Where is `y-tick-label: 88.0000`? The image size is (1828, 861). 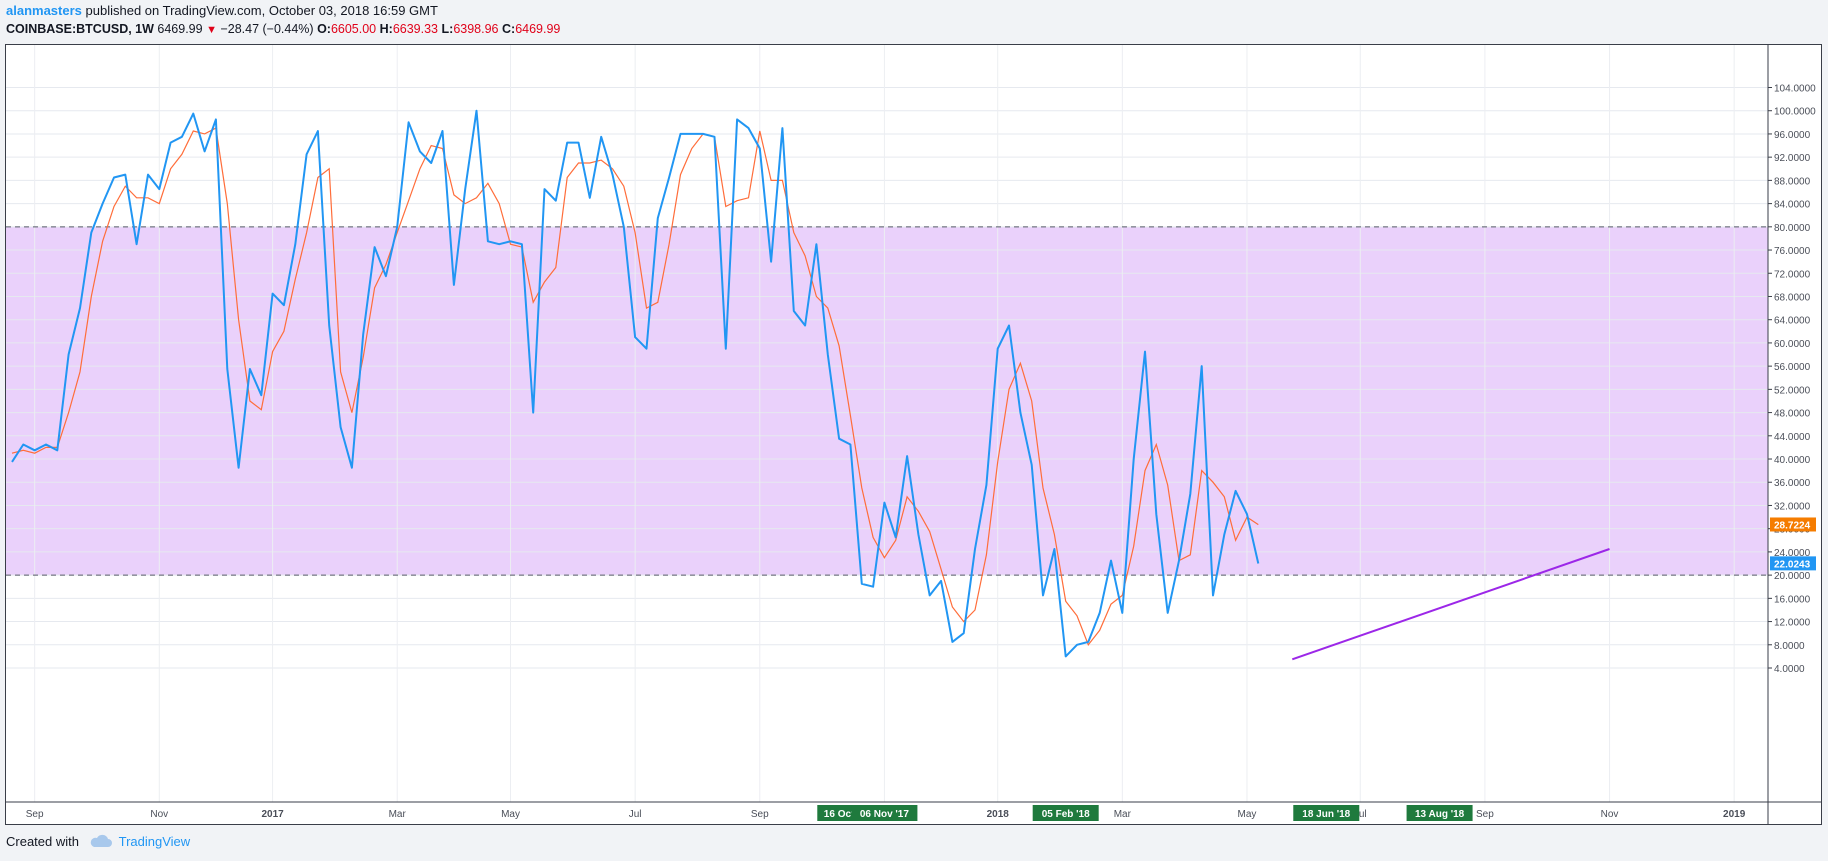
y-tick-label: 88.0000 is located at coordinates (1792, 181).